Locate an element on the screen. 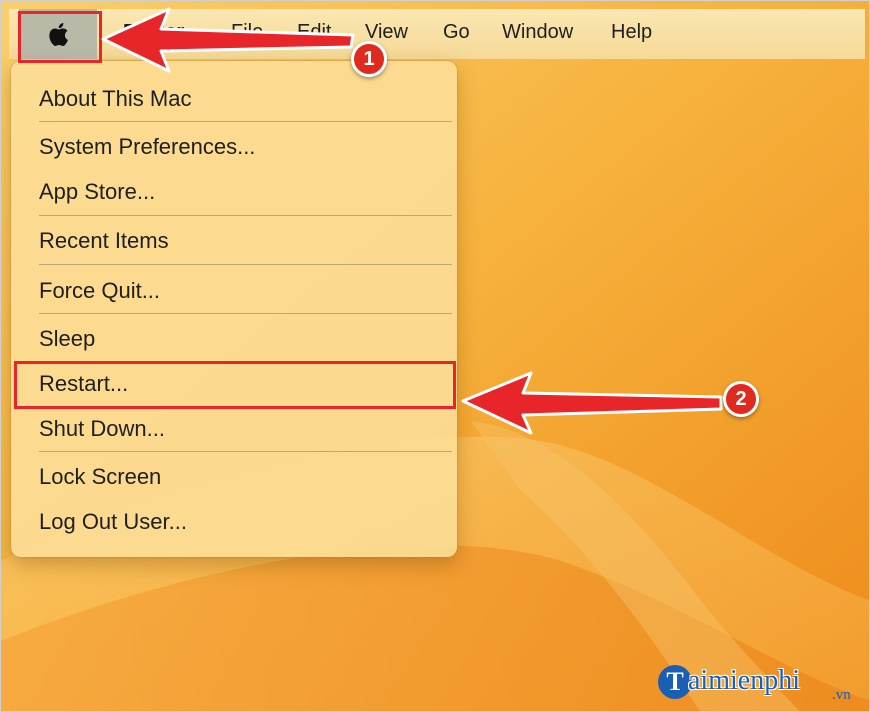 This screenshot has height=712, width=870. watermark: T aimienphi .vn is located at coordinates (761, 687).